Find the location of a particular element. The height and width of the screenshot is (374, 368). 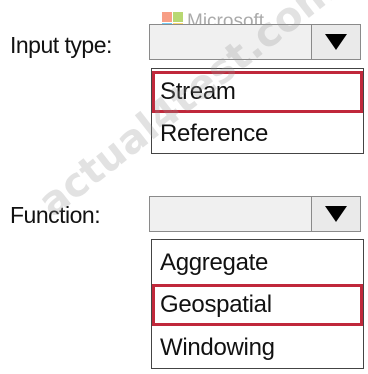

input-type-value is located at coordinates (230, 42).